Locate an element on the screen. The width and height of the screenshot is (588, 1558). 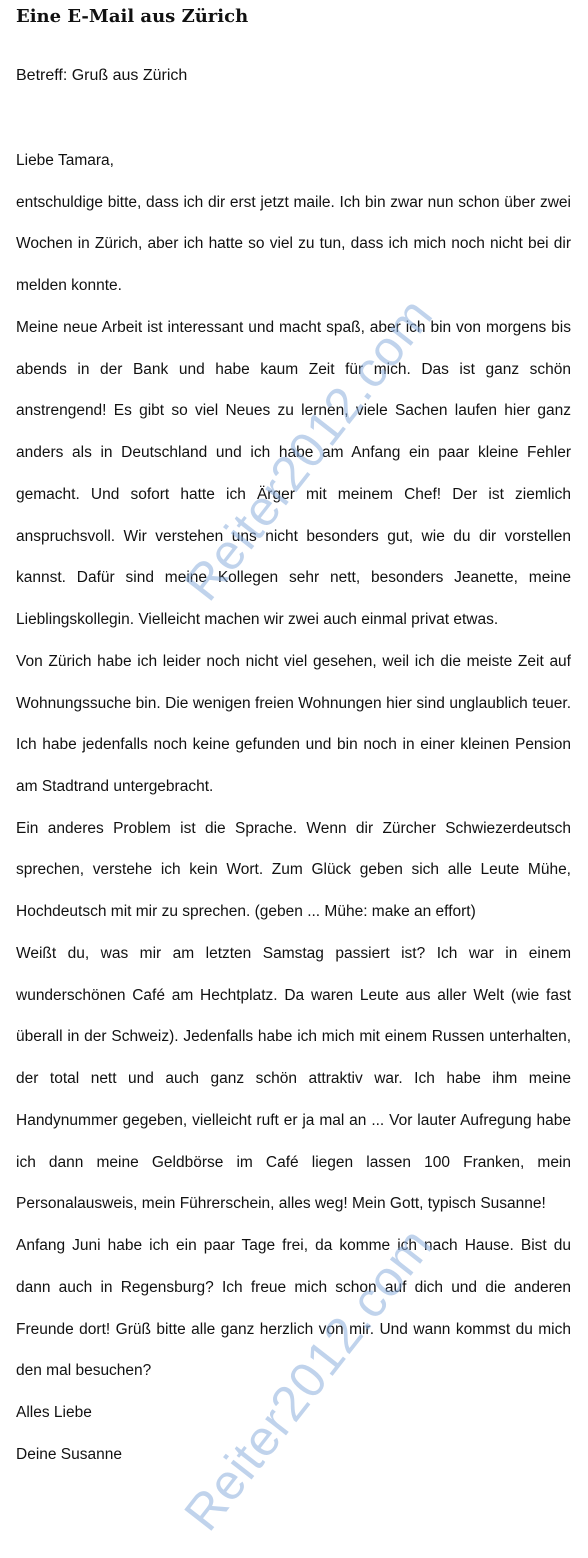
signature: Deine Susanne is located at coordinates (69, 1454).